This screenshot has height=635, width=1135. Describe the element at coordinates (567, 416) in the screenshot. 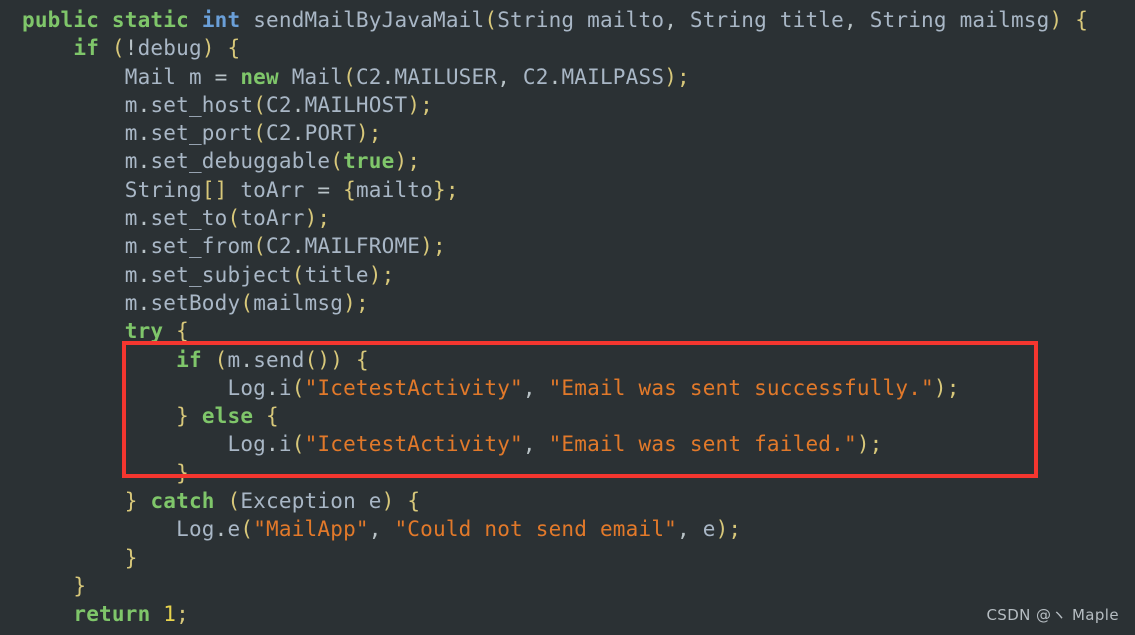

I see `code-line: } else {` at that location.